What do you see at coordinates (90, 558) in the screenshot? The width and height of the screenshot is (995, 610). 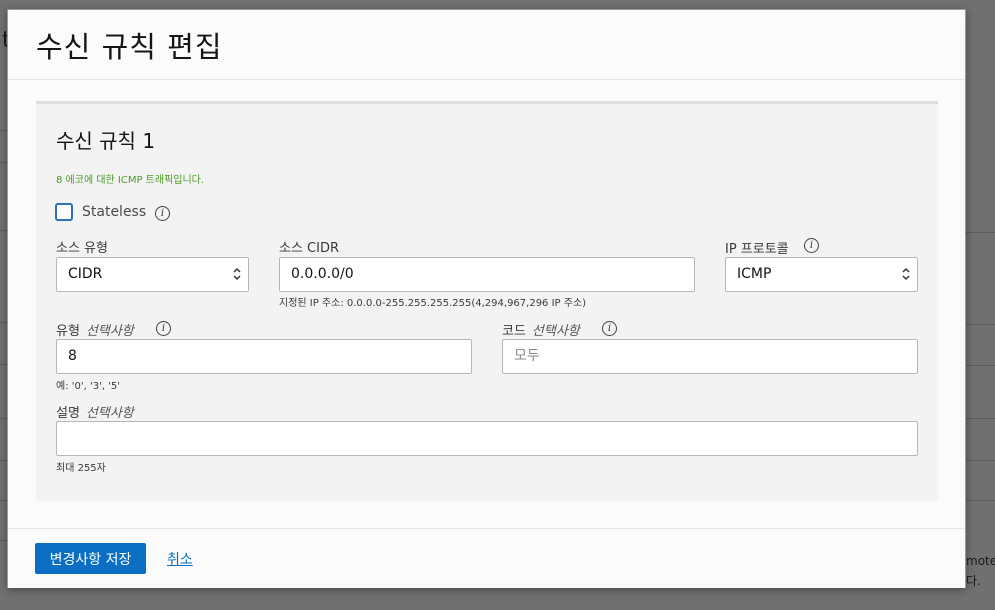 I see `save-changes-button: 변경사항 저장` at bounding box center [90, 558].